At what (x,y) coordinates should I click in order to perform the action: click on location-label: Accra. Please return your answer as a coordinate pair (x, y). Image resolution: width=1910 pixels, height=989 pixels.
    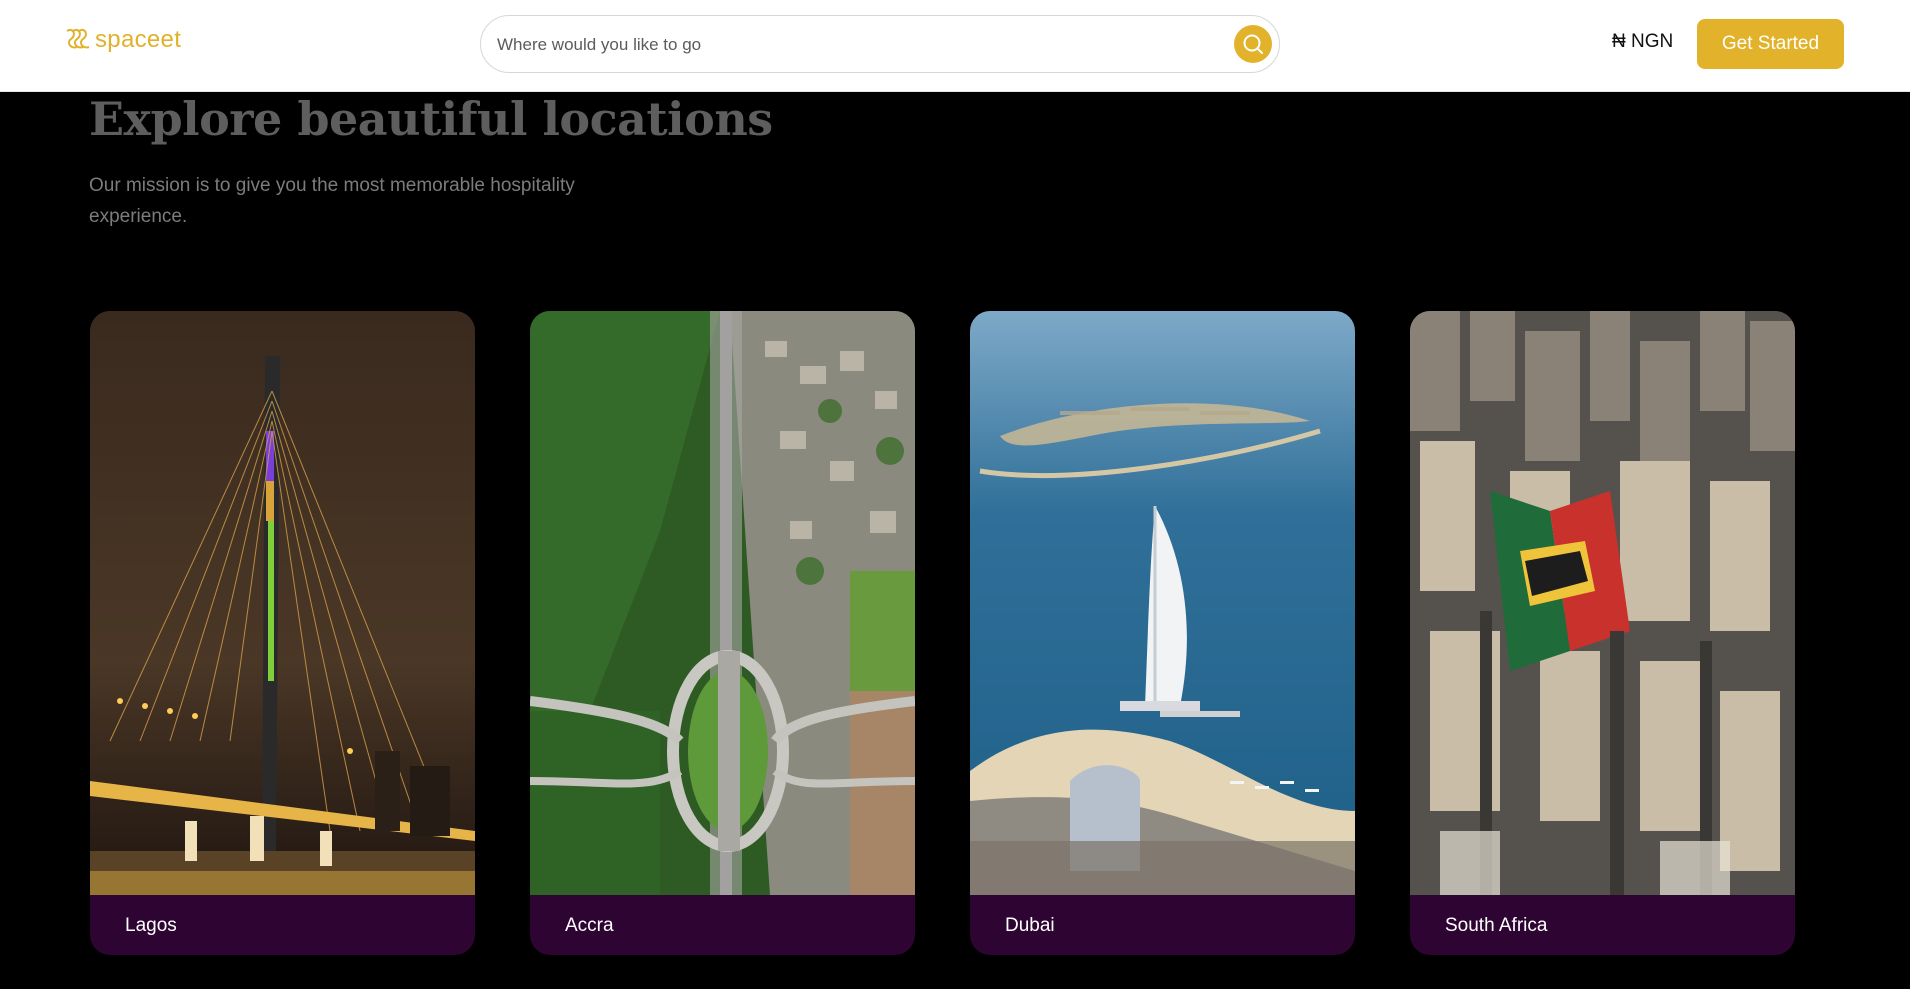
    Looking at the image, I should click on (589, 925).